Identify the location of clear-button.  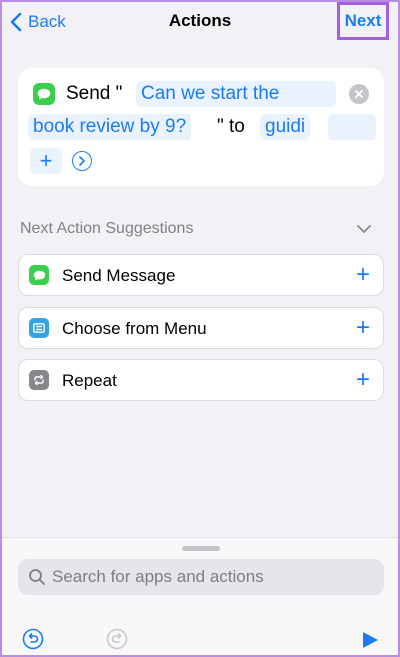
(359, 94).